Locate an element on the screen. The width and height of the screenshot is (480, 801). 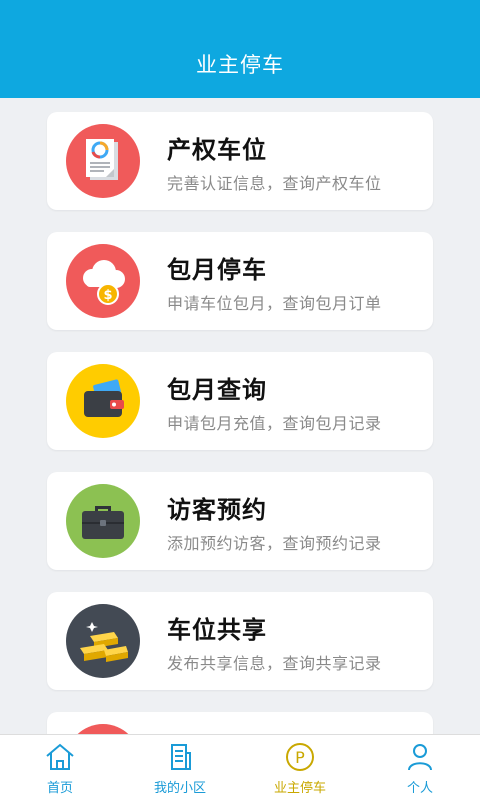
card-monthly-parking: $ 包月停车 申请车位包月，查询包月订单 is located at coordinates (240, 281).